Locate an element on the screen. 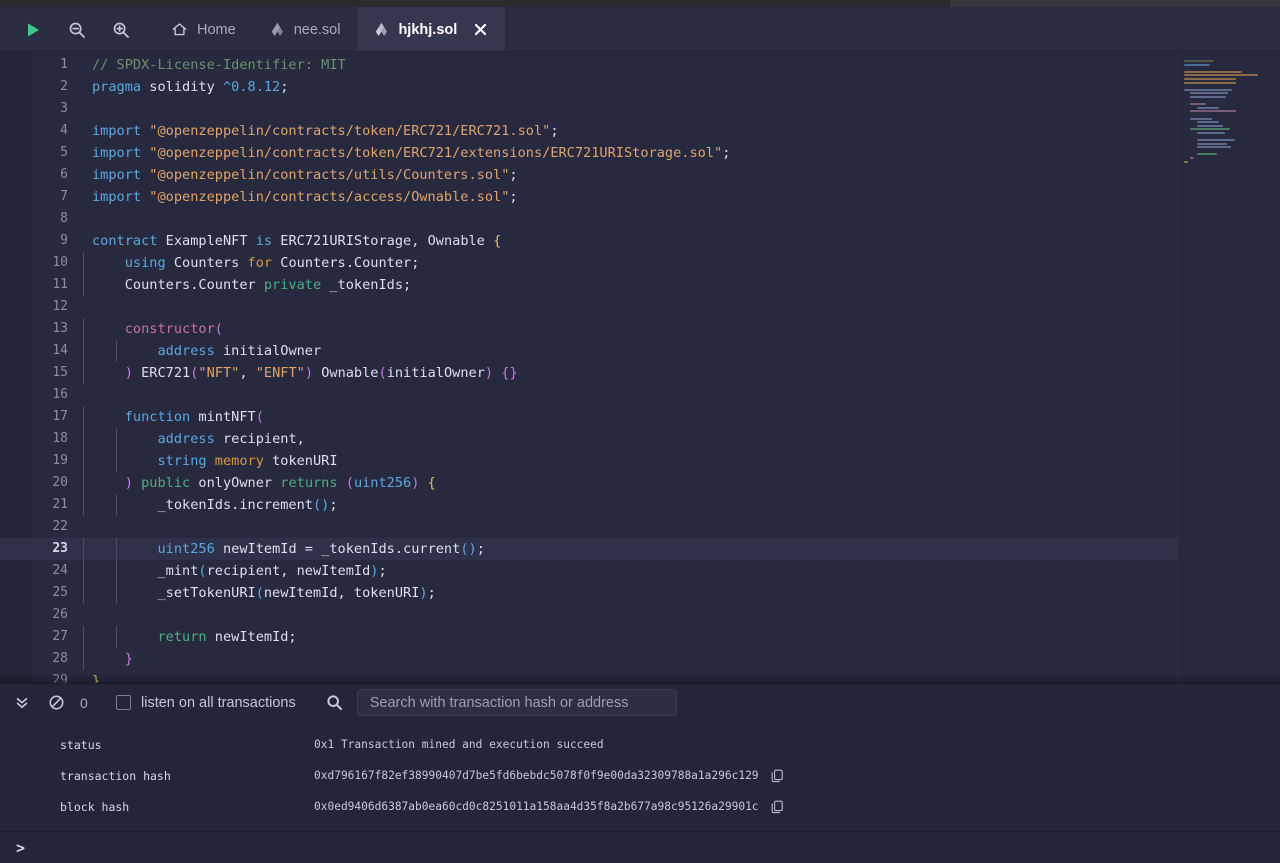  detail-key: block hash is located at coordinates (95, 806).